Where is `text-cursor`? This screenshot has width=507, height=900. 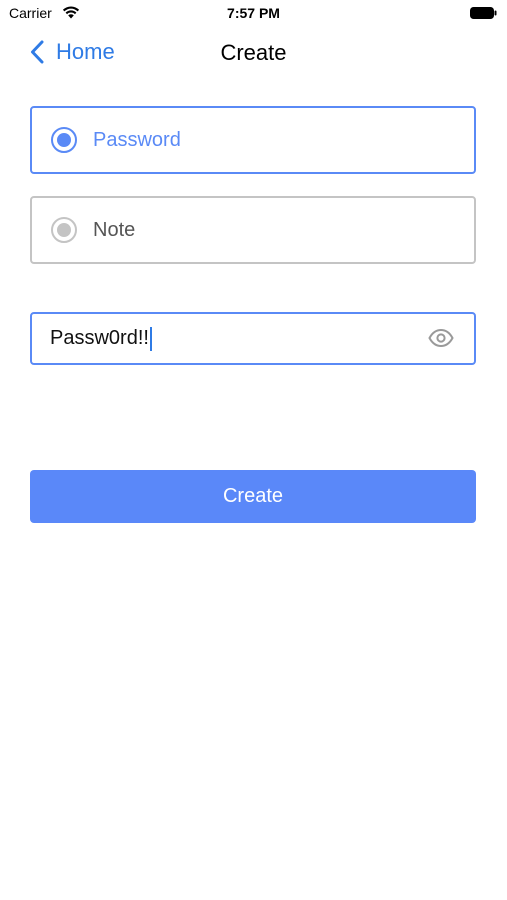
text-cursor is located at coordinates (150, 338).